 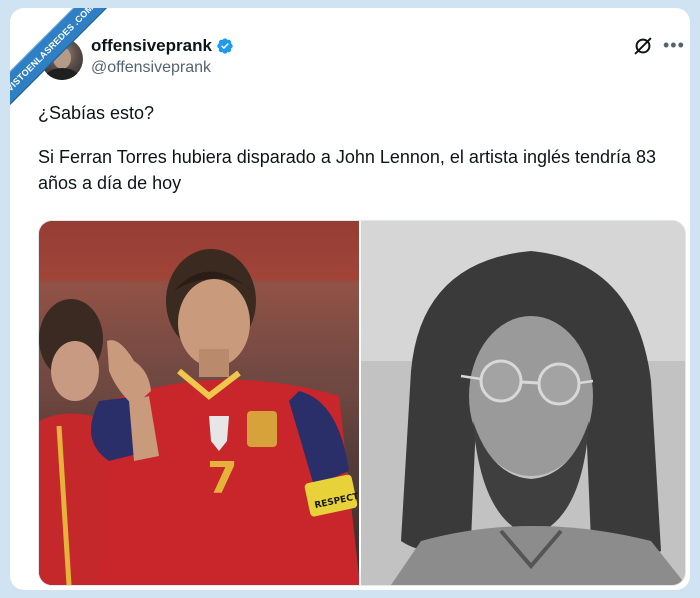 I want to click on verified-badge-icon, so click(x=225, y=46).